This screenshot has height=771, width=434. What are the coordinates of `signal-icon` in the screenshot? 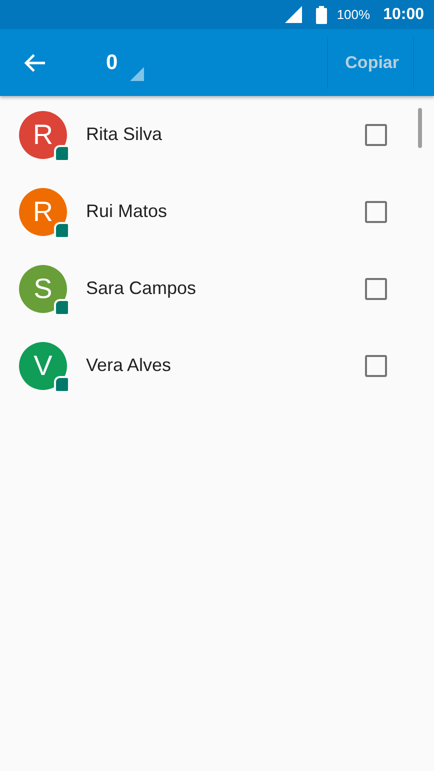 It's located at (293, 14).